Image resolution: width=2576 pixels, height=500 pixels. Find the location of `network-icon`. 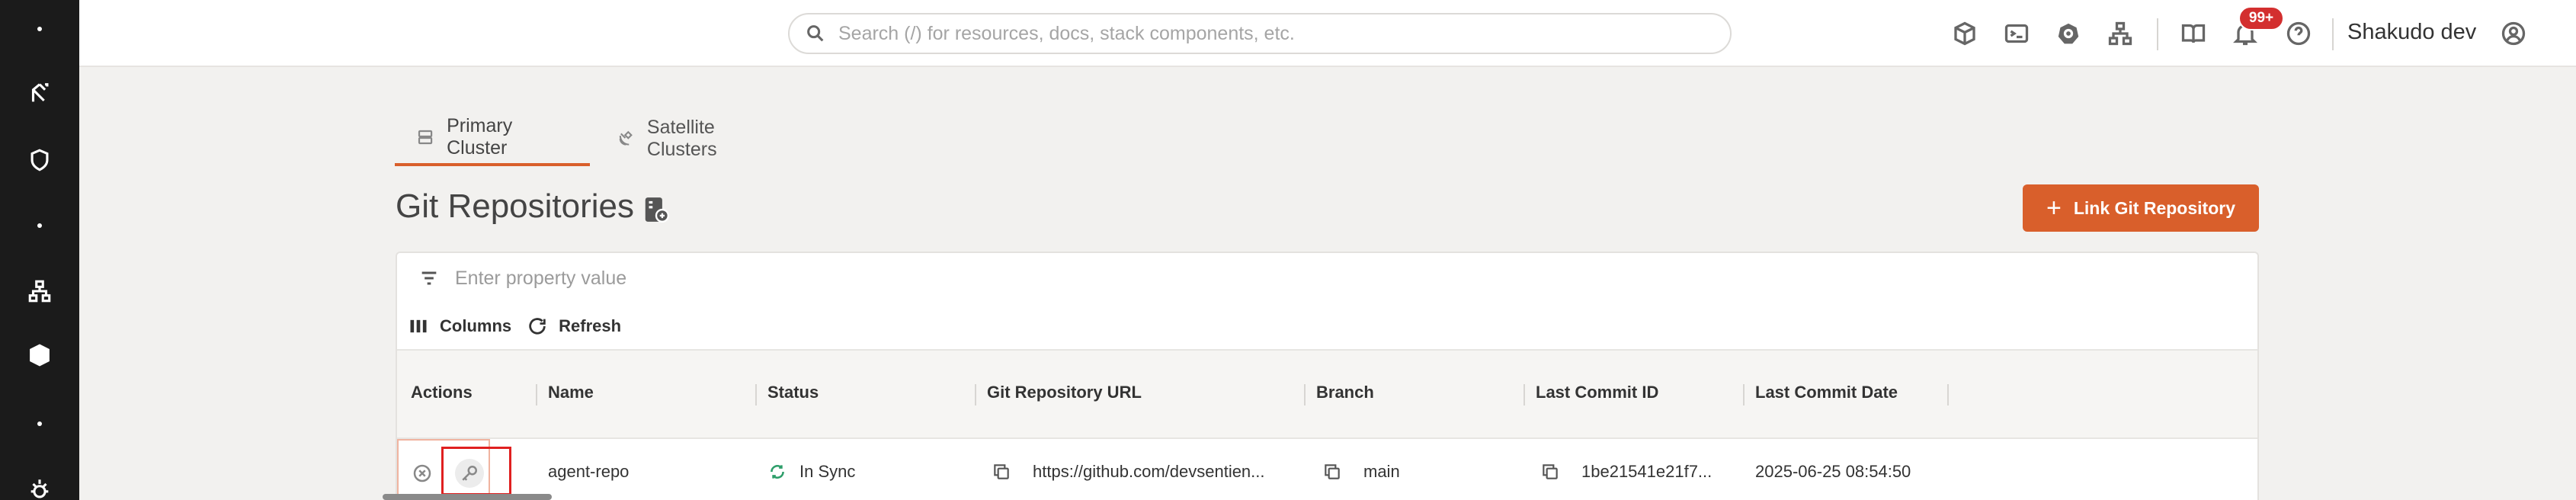

network-icon is located at coordinates (39, 292).